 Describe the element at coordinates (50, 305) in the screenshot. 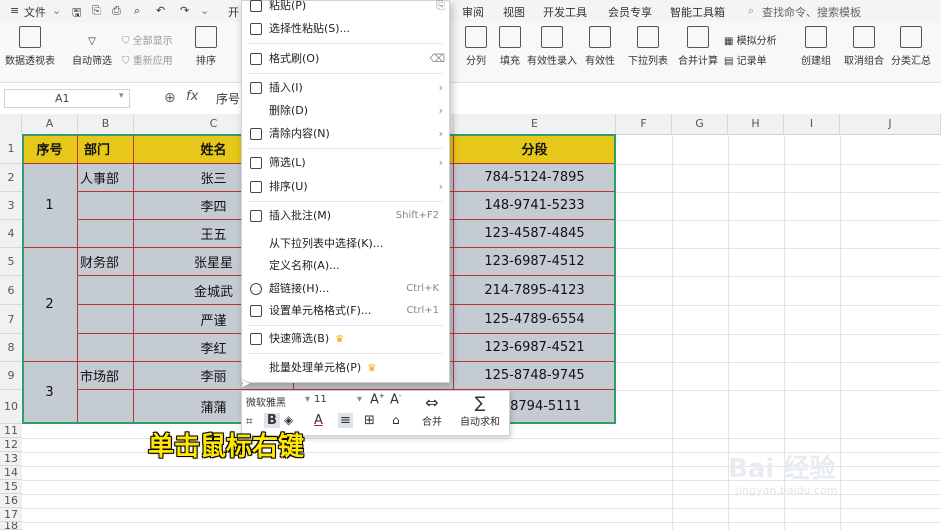

I see `cell-no-2: 2` at that location.